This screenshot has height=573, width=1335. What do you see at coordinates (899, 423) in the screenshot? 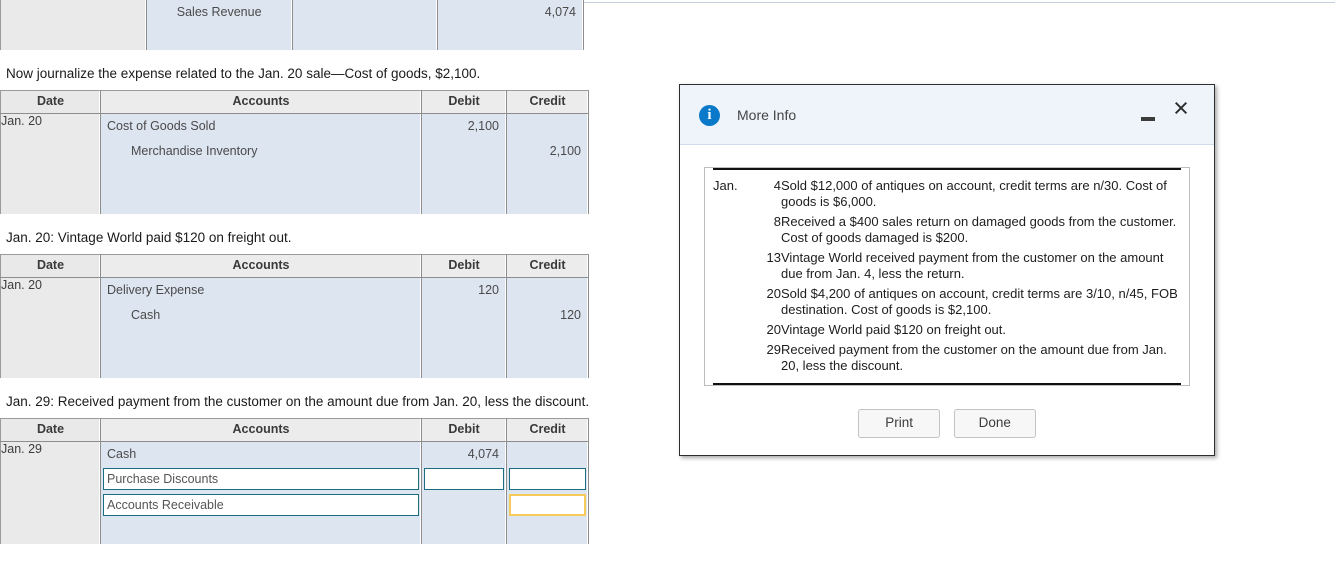
I see `print-button: Print` at bounding box center [899, 423].